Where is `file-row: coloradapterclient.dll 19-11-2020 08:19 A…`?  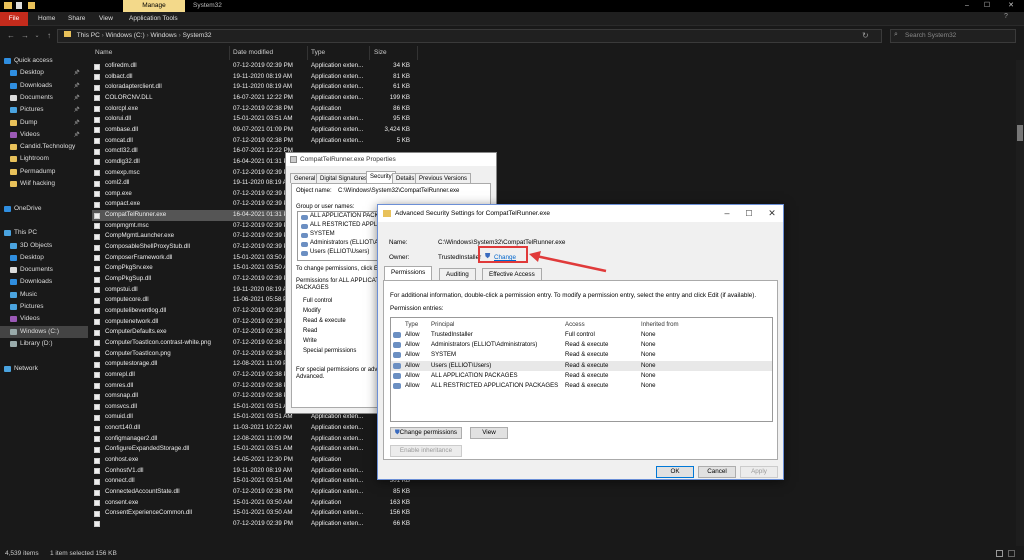
file-row: coloradapterclient.dll 19-11-2020 08:19 A… is located at coordinates (254, 87).